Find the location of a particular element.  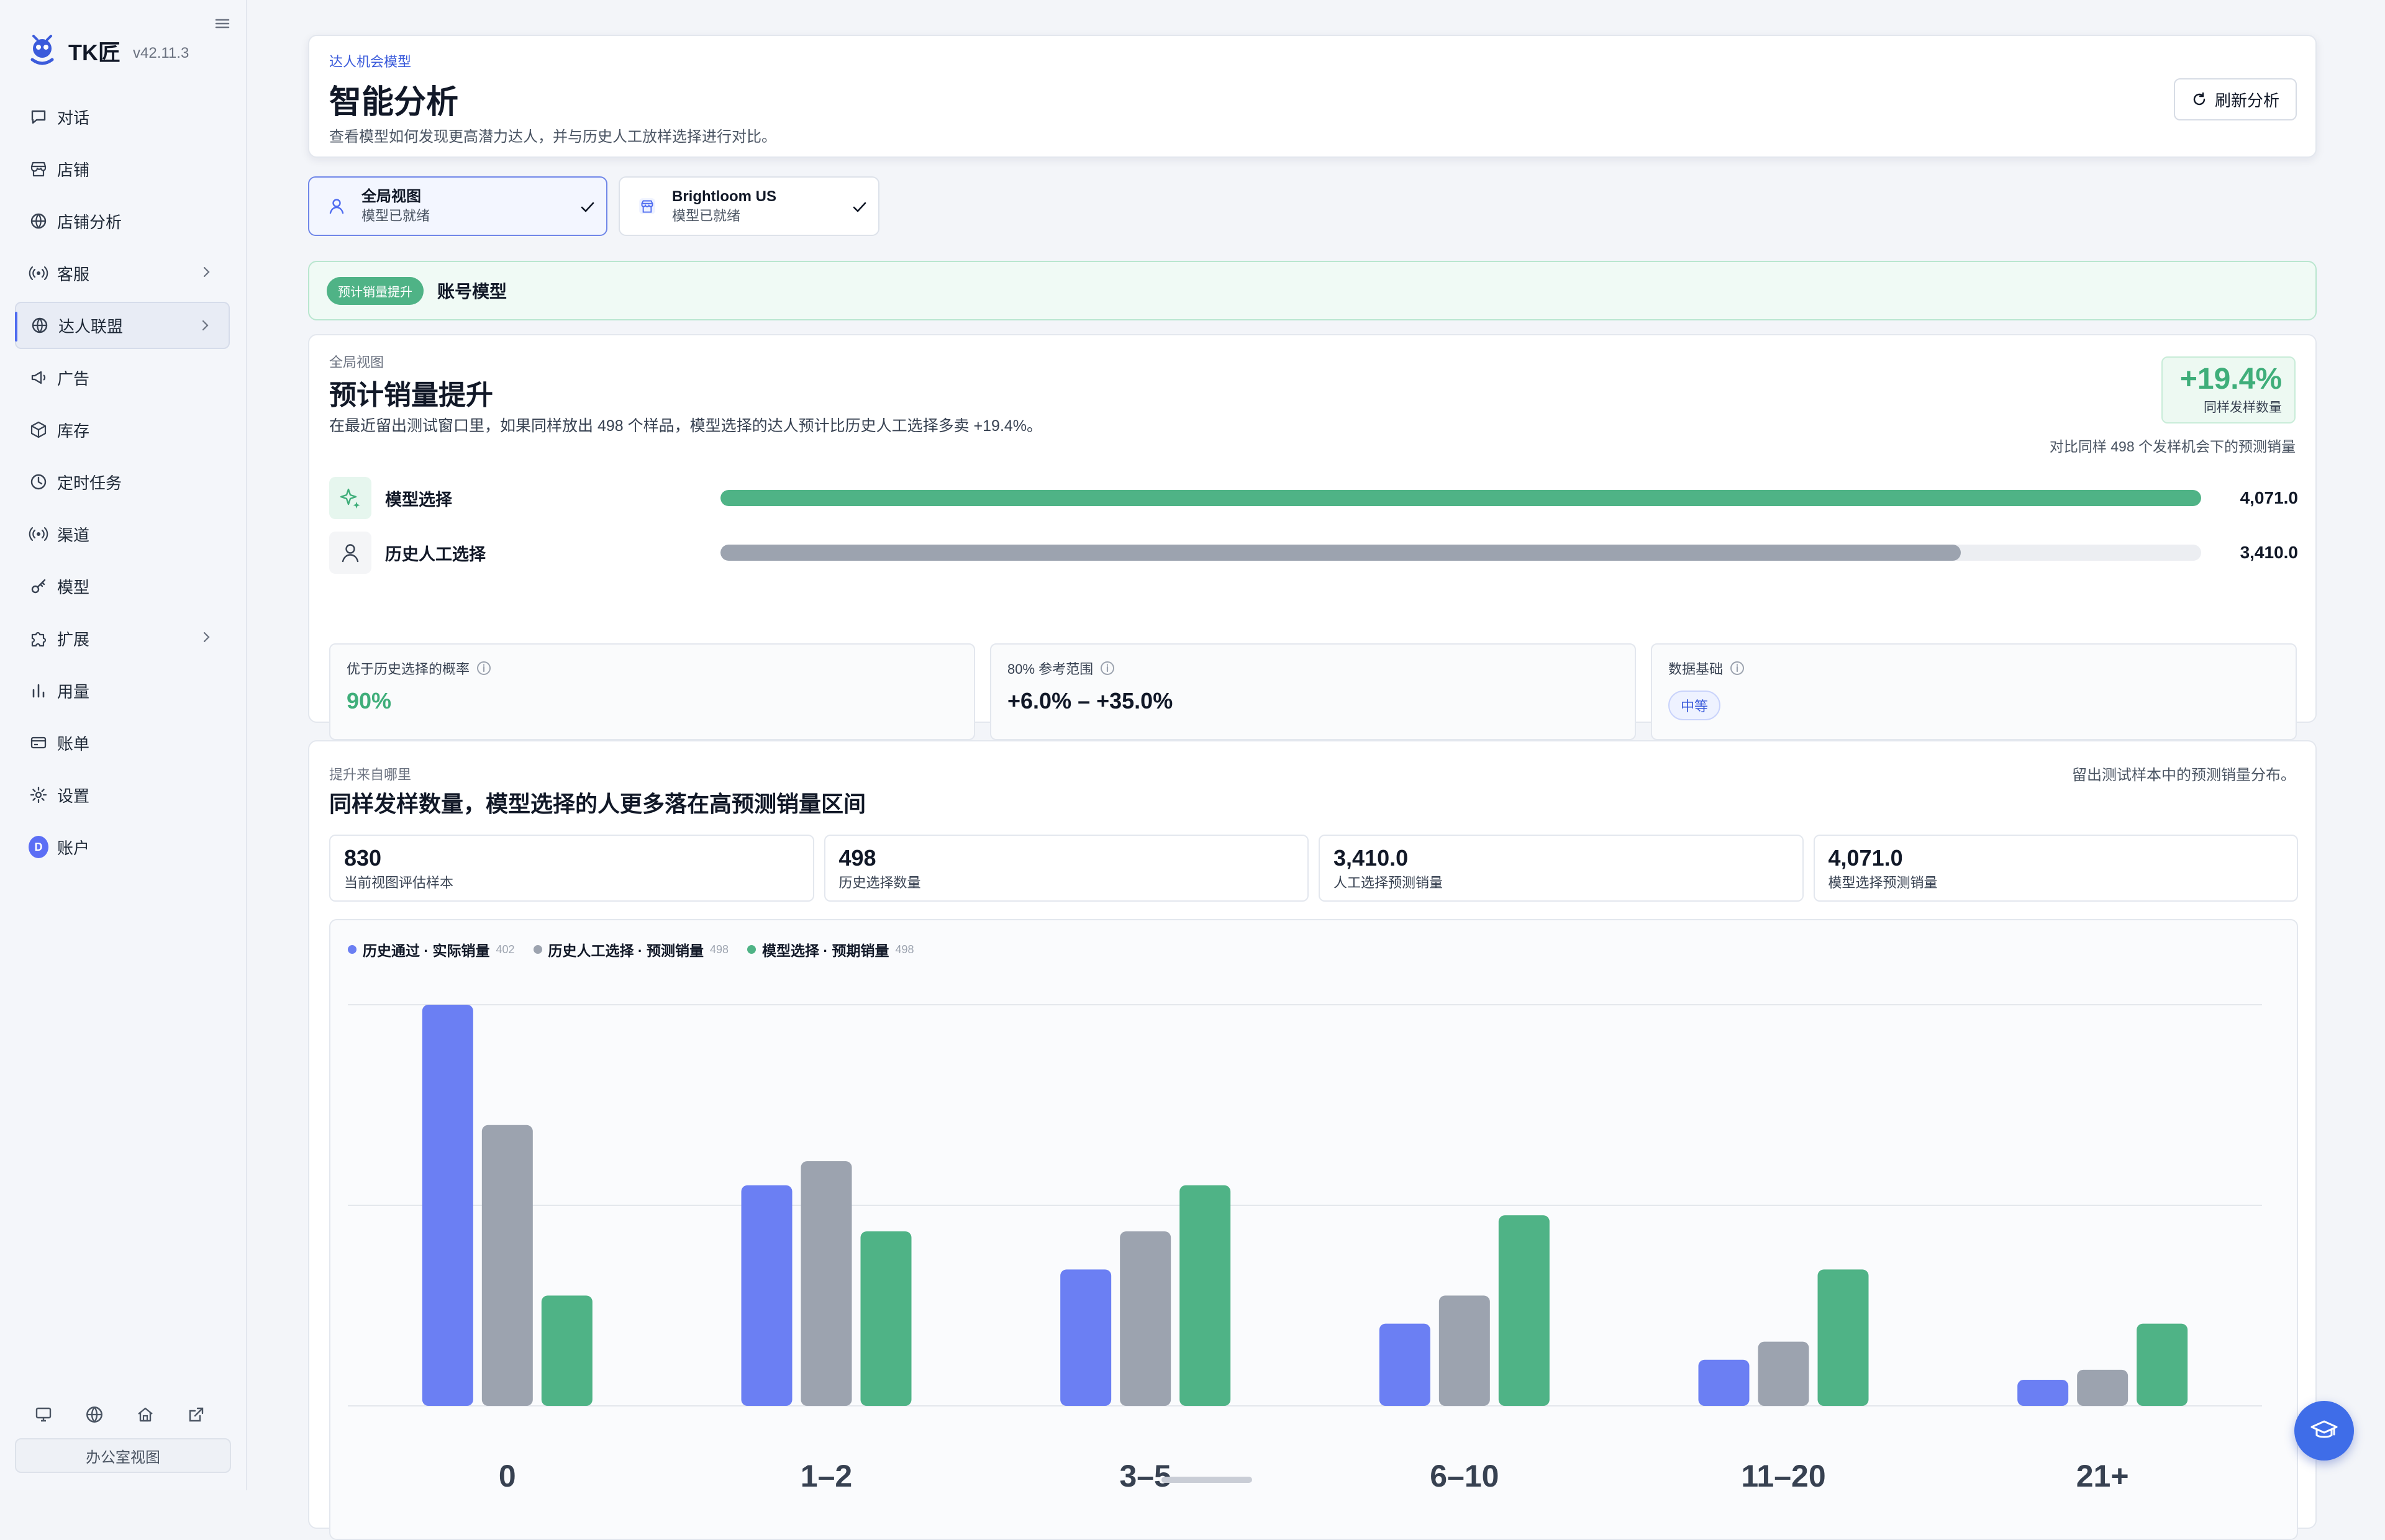

avatar: D is located at coordinates (38, 847).